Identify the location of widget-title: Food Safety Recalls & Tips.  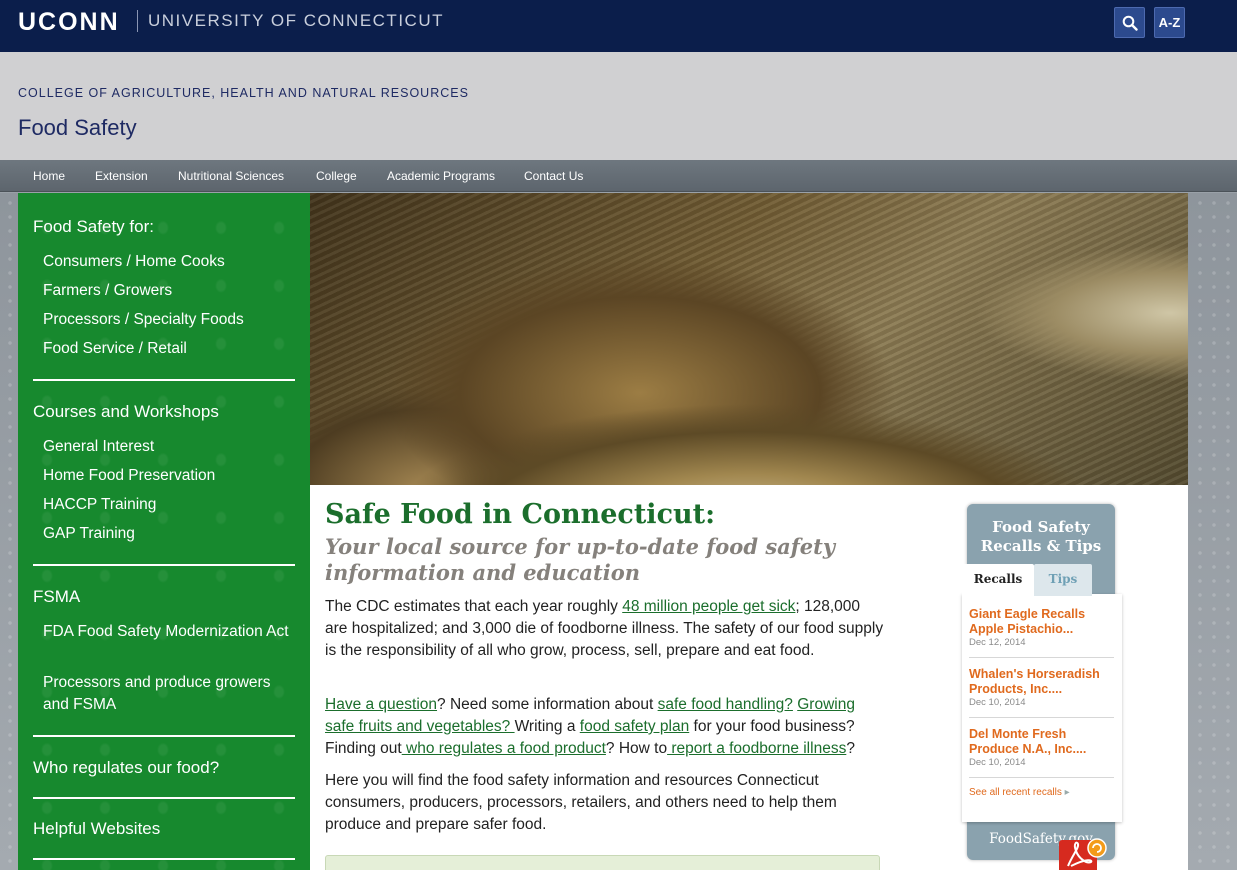
(1041, 537).